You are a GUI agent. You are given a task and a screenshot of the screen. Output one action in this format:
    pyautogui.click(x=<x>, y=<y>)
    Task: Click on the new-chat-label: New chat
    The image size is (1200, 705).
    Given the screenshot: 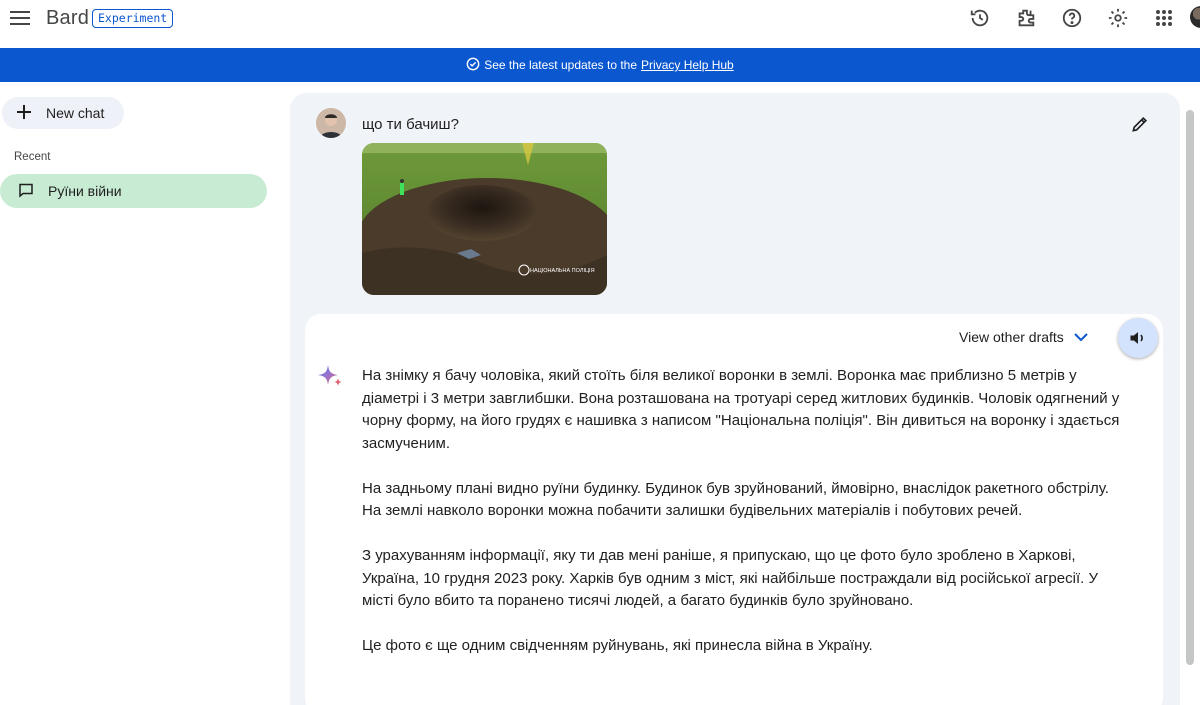 What is the action you would take?
    pyautogui.click(x=75, y=113)
    